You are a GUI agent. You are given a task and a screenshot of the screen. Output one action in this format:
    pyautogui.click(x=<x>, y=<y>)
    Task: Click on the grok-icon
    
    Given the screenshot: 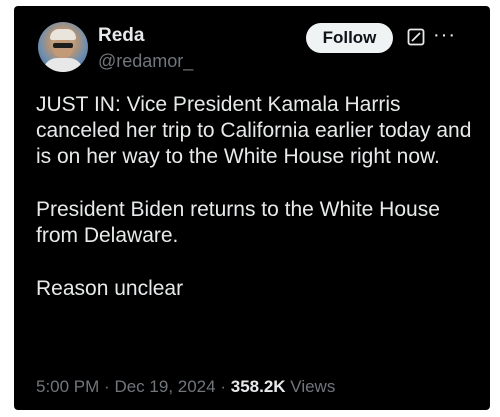 What is the action you would take?
    pyautogui.click(x=416, y=37)
    